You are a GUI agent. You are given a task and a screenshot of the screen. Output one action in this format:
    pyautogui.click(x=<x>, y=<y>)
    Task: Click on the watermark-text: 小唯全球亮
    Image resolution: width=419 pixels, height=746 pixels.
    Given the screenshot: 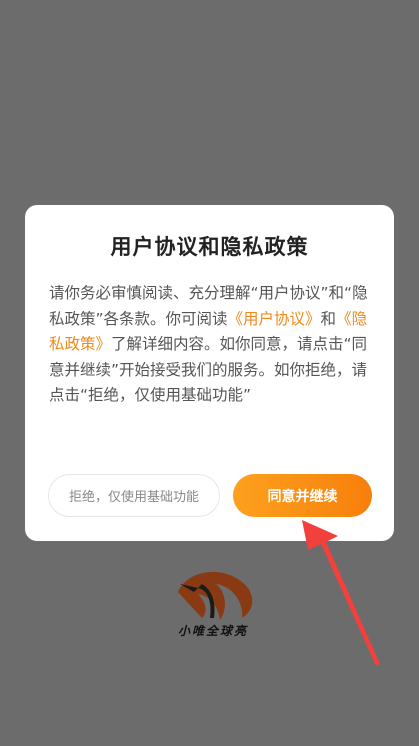 What is the action you would take?
    pyautogui.click(x=212, y=631)
    